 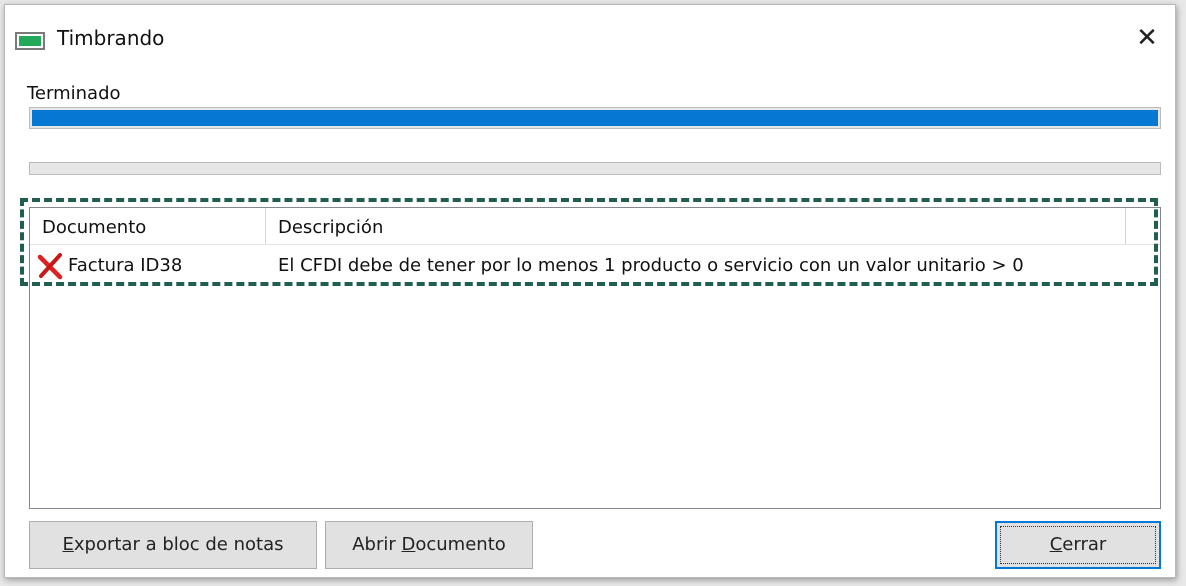 I want to click on column-header-descripcion: Descripción, so click(x=696, y=226).